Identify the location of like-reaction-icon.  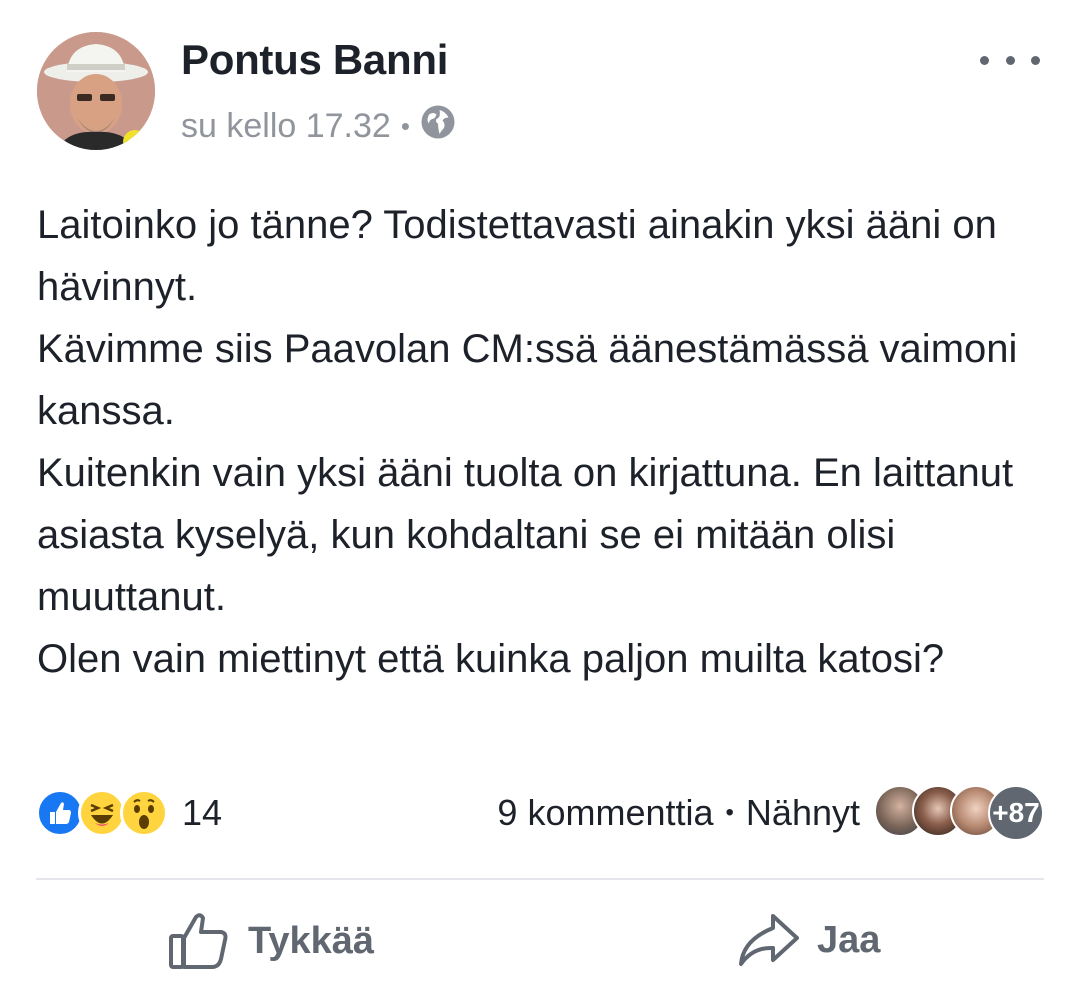
(60, 813).